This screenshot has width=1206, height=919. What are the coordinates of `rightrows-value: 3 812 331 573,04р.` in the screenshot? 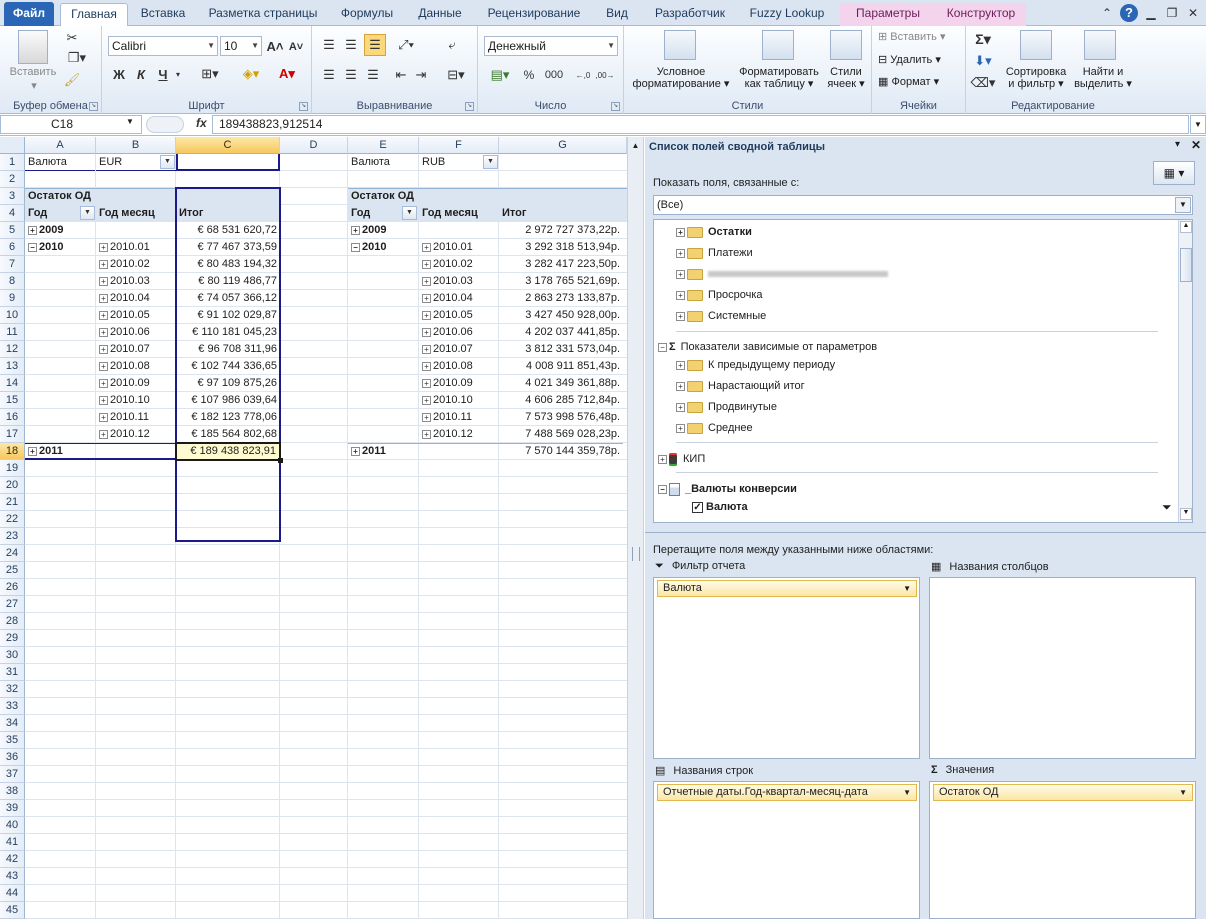 It's located at (561, 349).